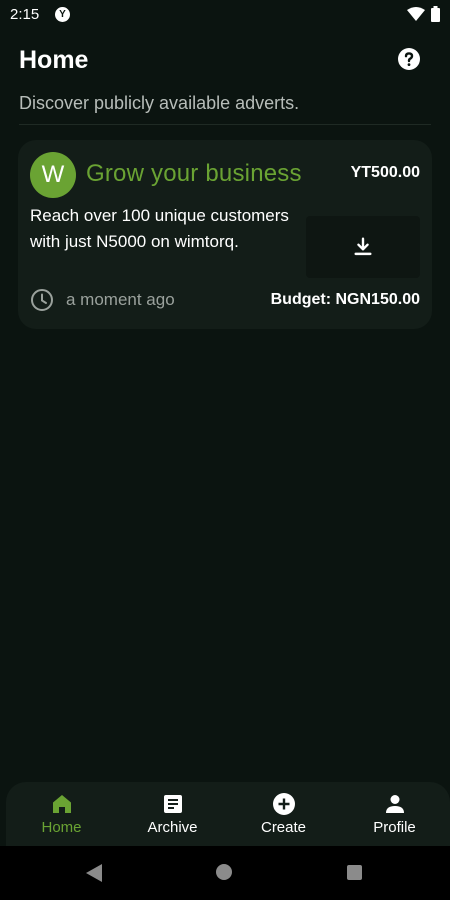 This screenshot has width=450, height=900. What do you see at coordinates (54, 60) in the screenshot?
I see `page-title: Home` at bounding box center [54, 60].